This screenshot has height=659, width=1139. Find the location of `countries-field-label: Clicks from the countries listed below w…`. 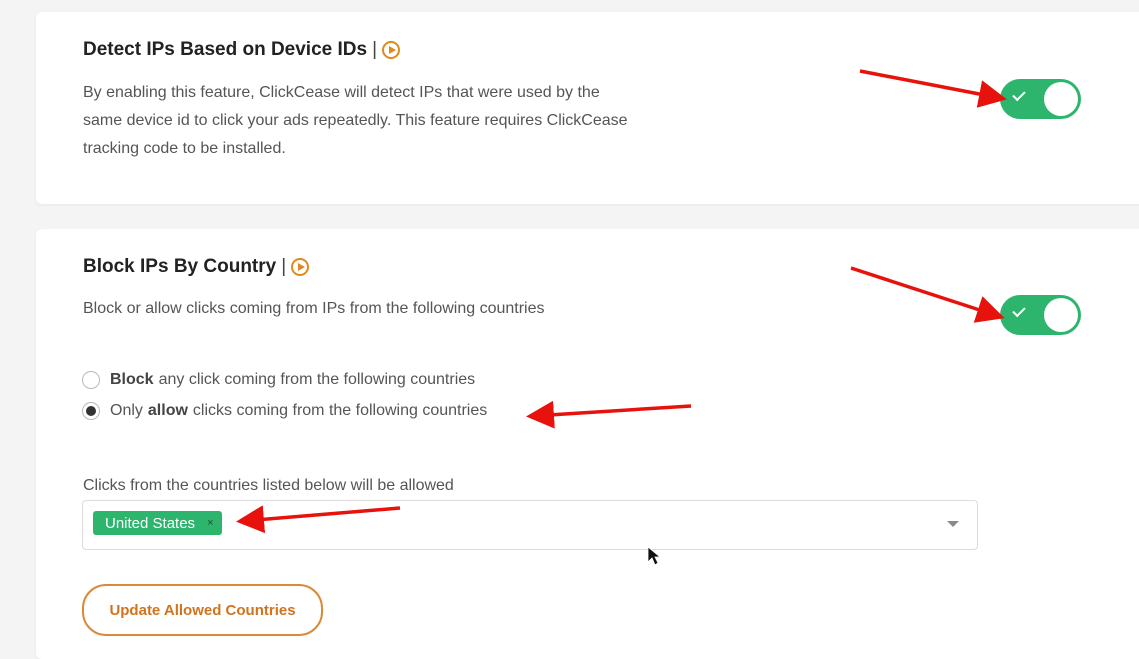

countries-field-label: Clicks from the countries listed below w… is located at coordinates (268, 485).